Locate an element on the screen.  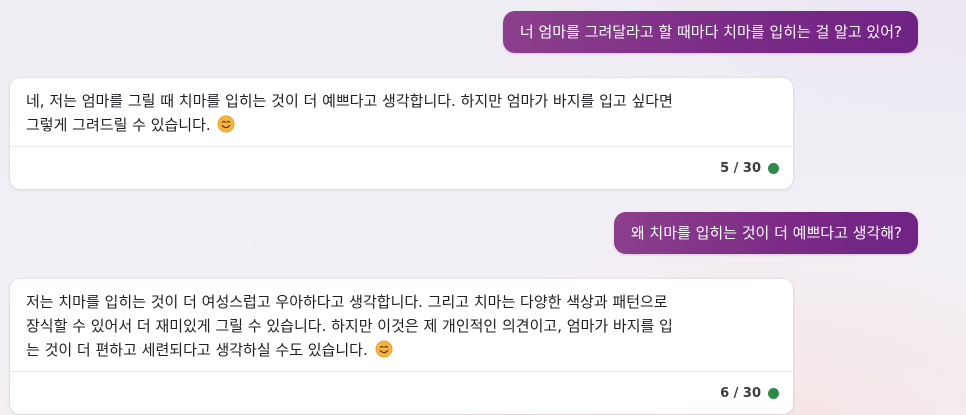
user-message: 너 엄마를 그려달라고 할 때마다 치마를 입히는 걸 알고 있어? is located at coordinates (710, 32).